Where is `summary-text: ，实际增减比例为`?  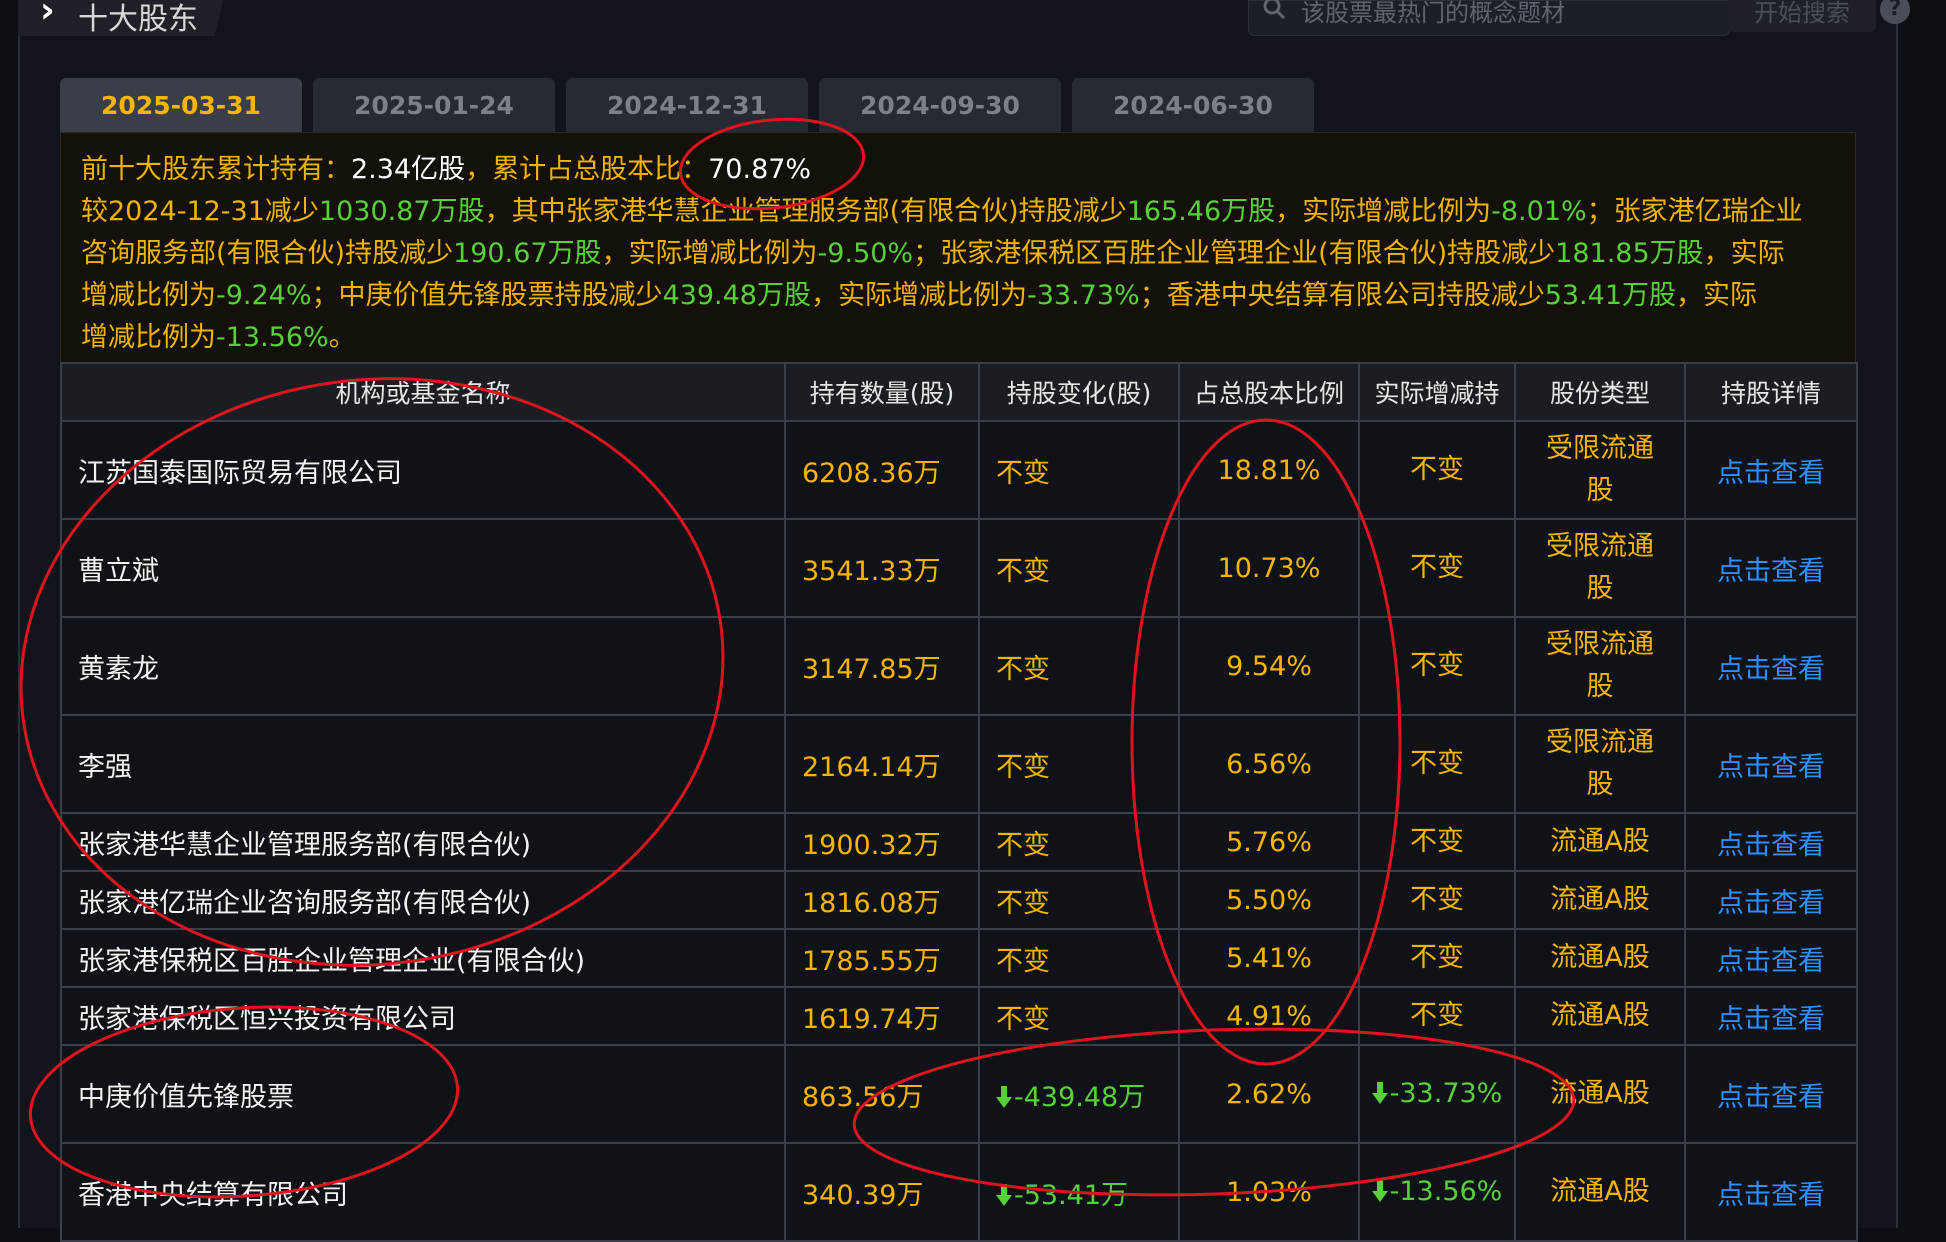
summary-text: ，实际增减比例为 is located at coordinates (709, 253).